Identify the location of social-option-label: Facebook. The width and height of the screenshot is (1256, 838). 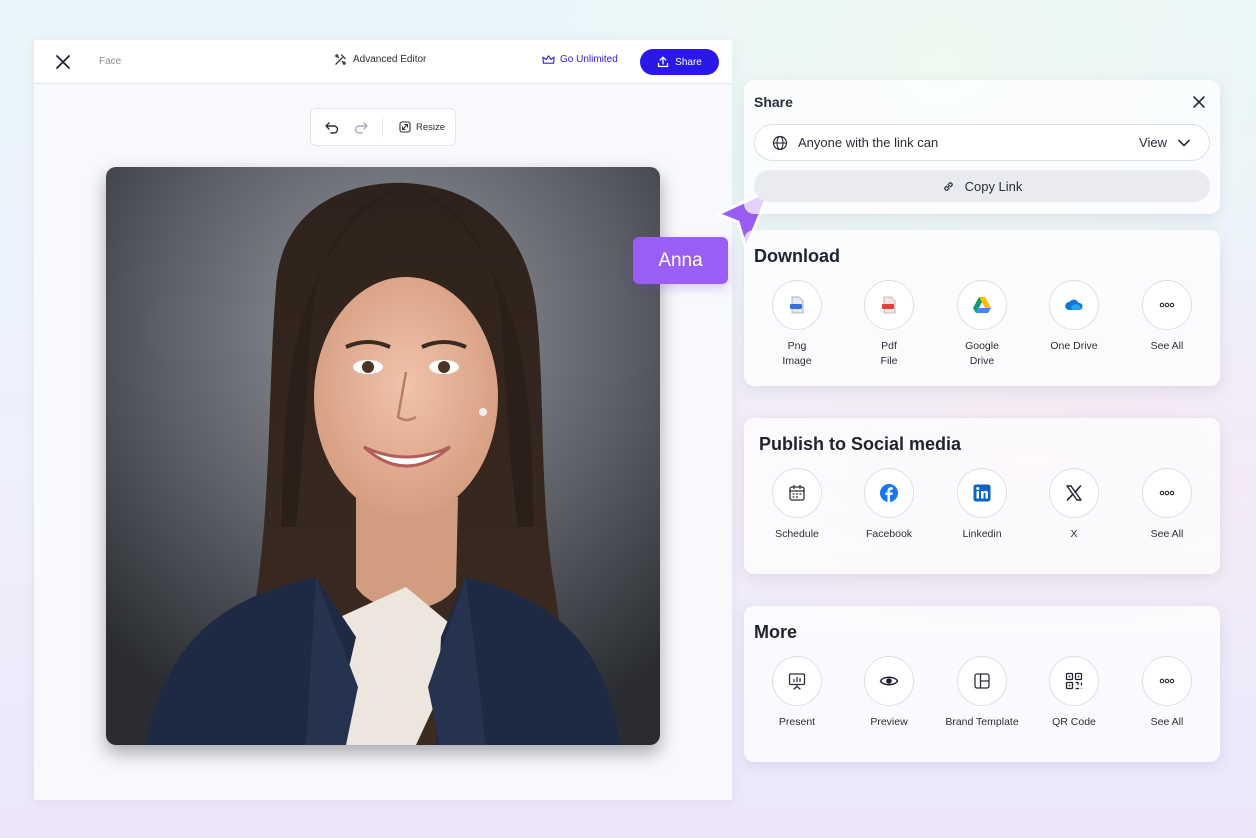
(889, 534).